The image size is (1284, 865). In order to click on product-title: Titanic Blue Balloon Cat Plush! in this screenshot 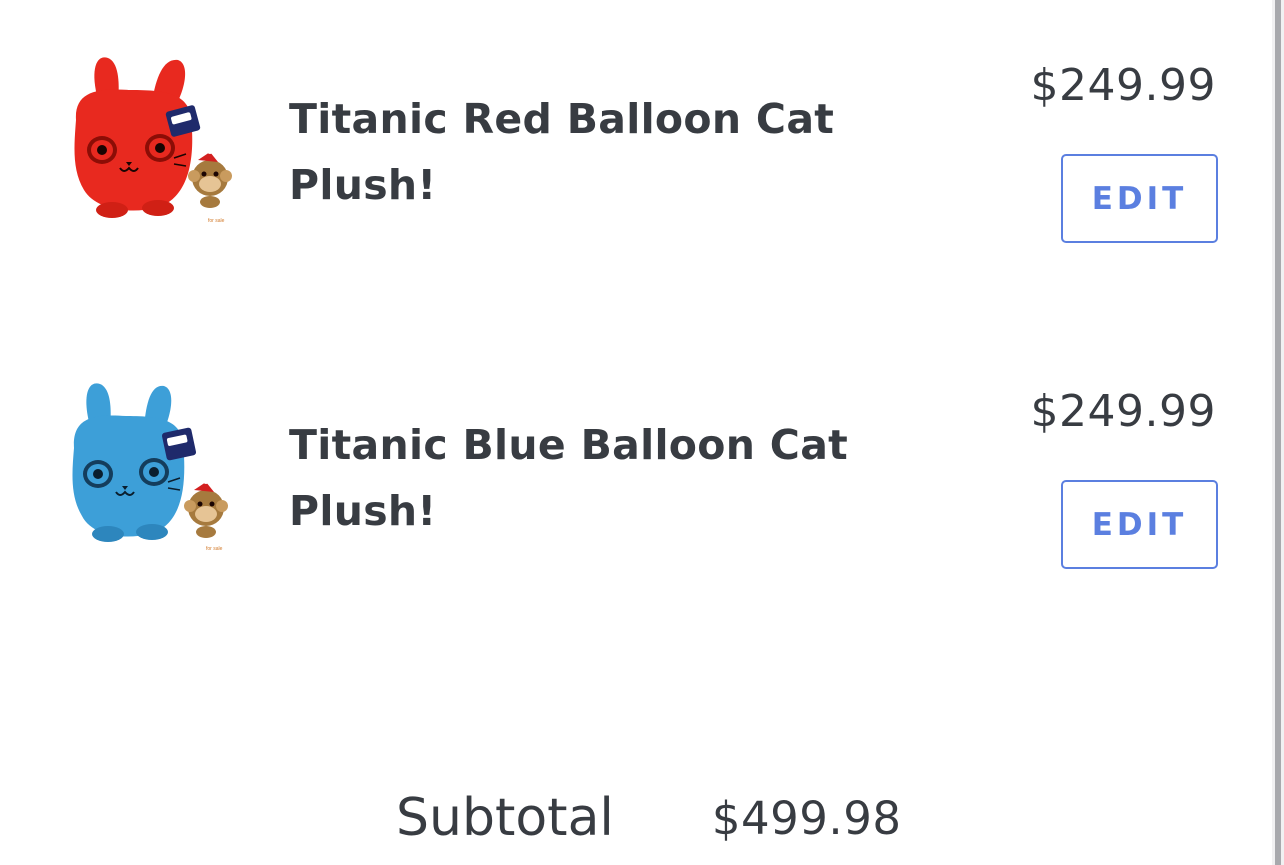, I will do `click(589, 478)`.